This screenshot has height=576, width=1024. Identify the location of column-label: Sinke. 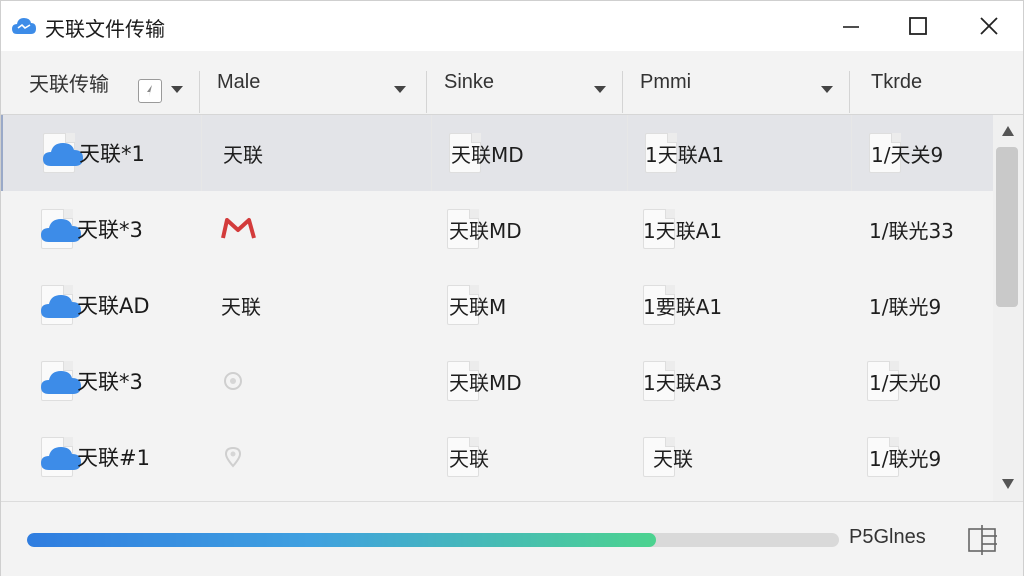
(469, 82).